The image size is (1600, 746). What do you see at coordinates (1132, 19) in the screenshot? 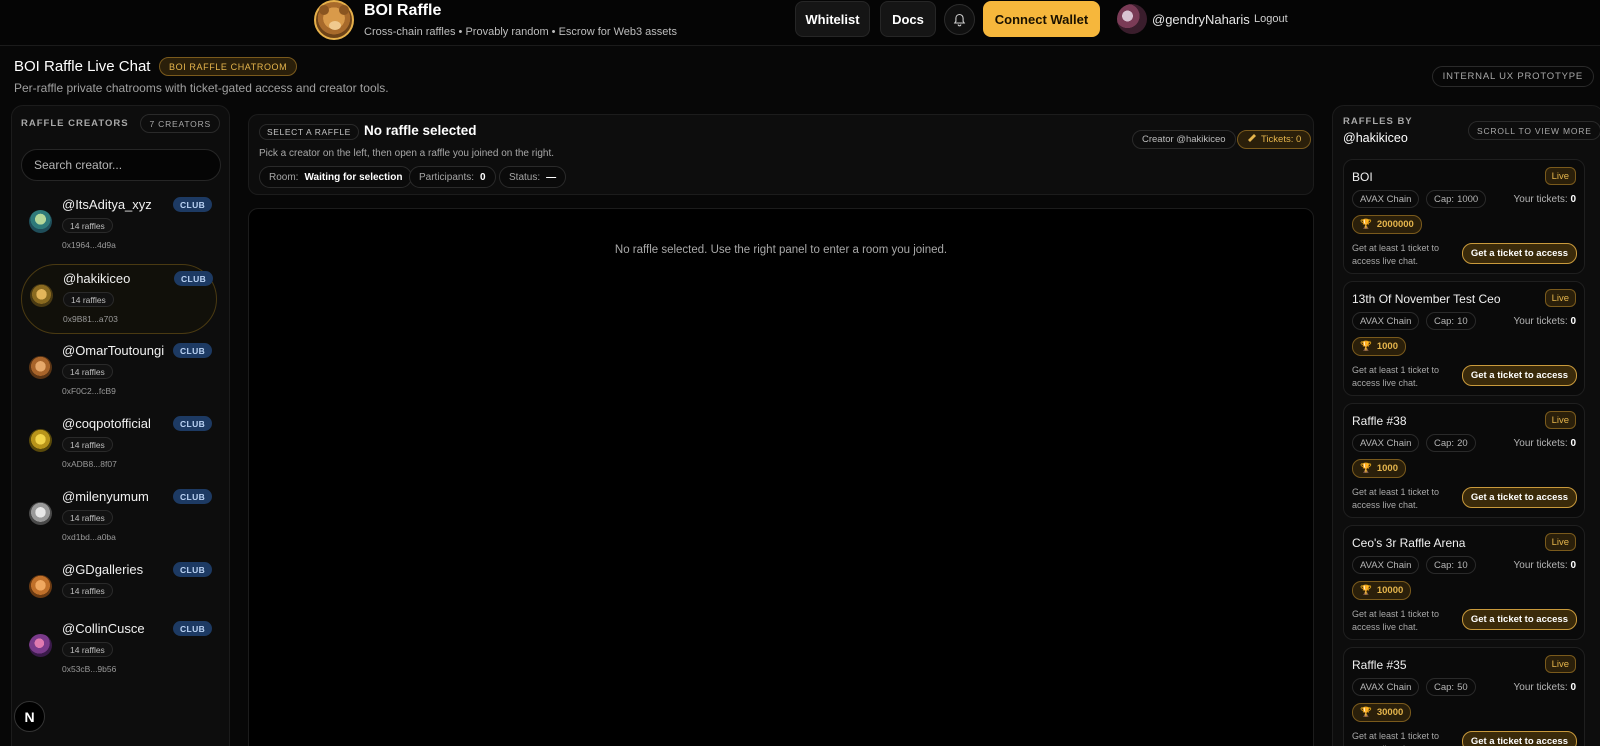
I see `user-avatar` at bounding box center [1132, 19].